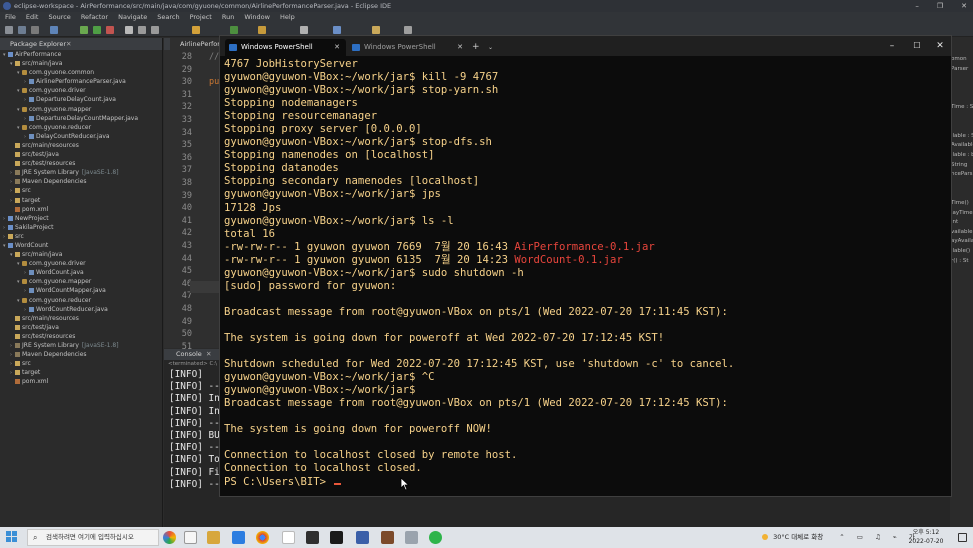 This screenshot has width=973, height=548. I want to click on open-task-icon, so click(262, 30).